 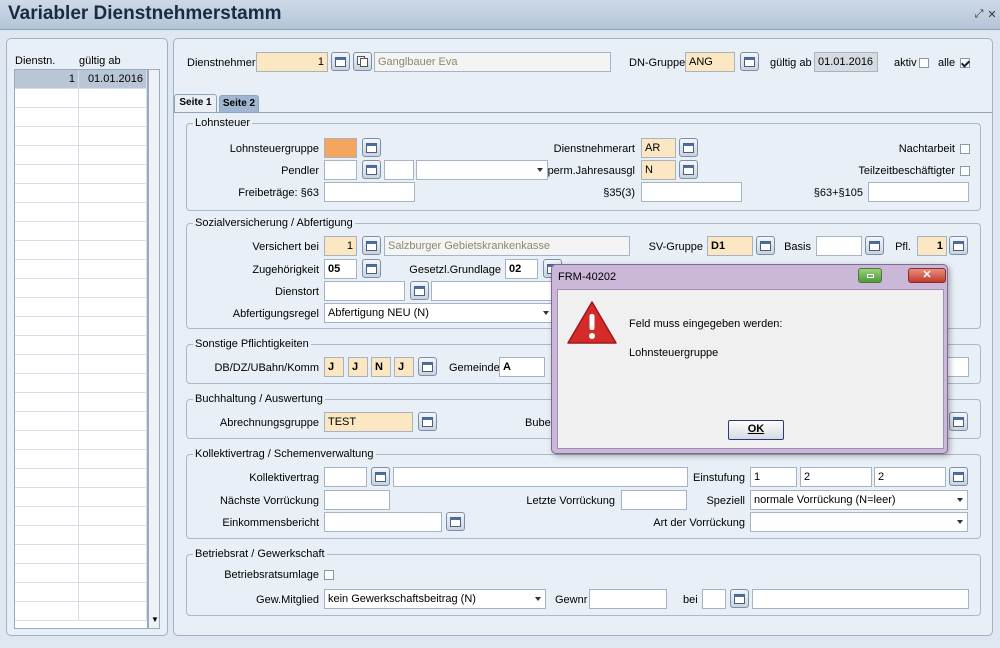 I want to click on close-icon: ✕, so click(x=992, y=14).